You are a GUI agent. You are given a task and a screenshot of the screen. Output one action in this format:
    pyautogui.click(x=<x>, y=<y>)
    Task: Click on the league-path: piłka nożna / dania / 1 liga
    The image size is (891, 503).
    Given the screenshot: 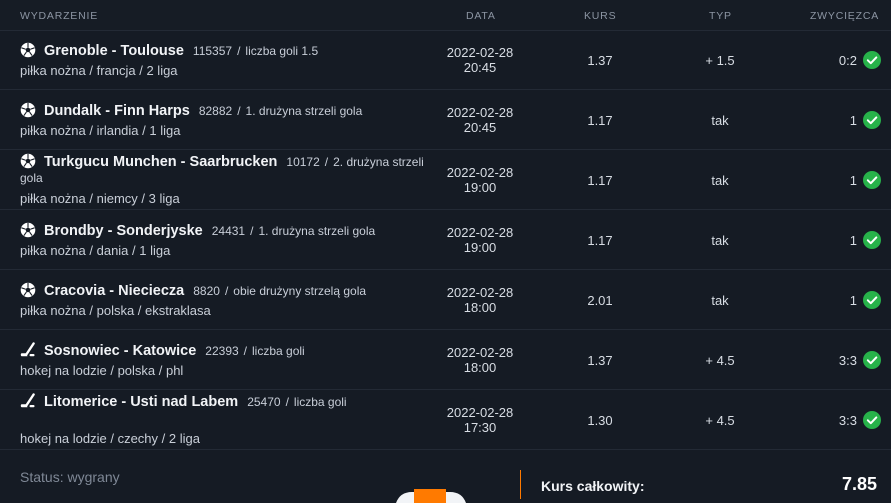 What is the action you would take?
    pyautogui.click(x=95, y=250)
    